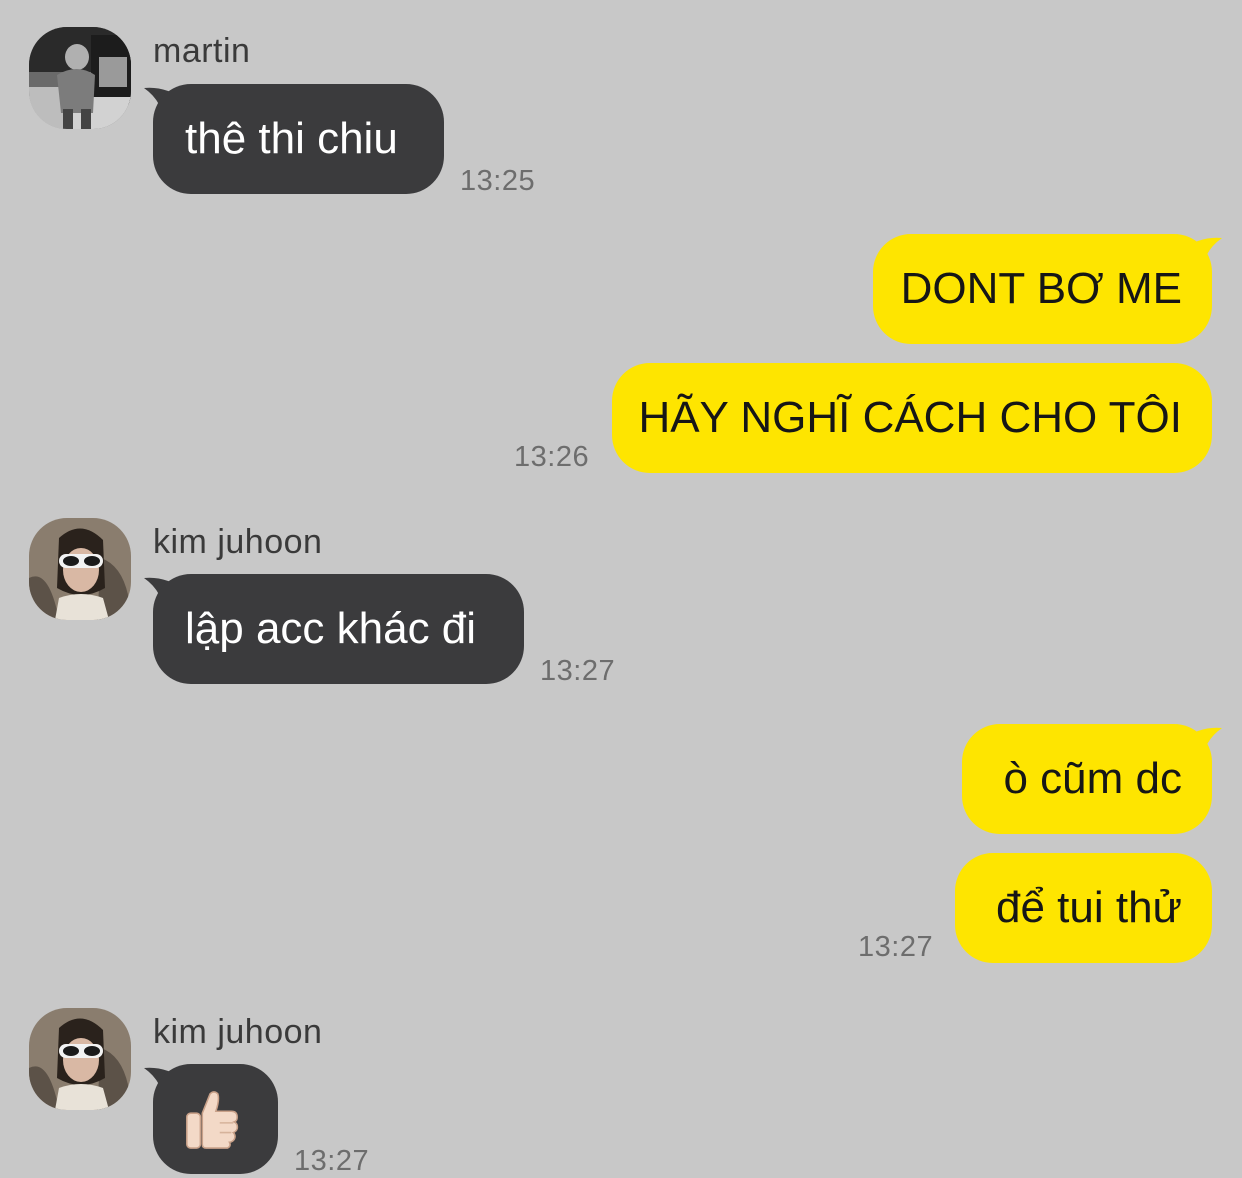 The height and width of the screenshot is (1178, 1242). I want to click on message-bubble: lập acc khác đi, so click(338, 629).